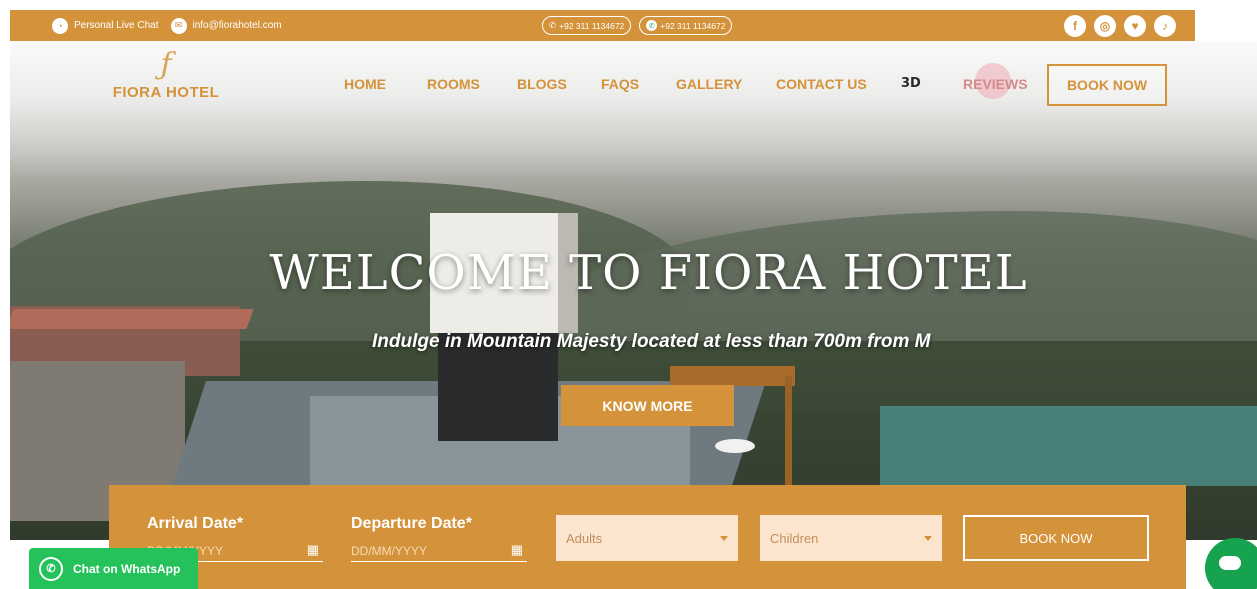  What do you see at coordinates (389, 550) in the screenshot?
I see `departure-placeholder: DD/MM/YYYY` at bounding box center [389, 550].